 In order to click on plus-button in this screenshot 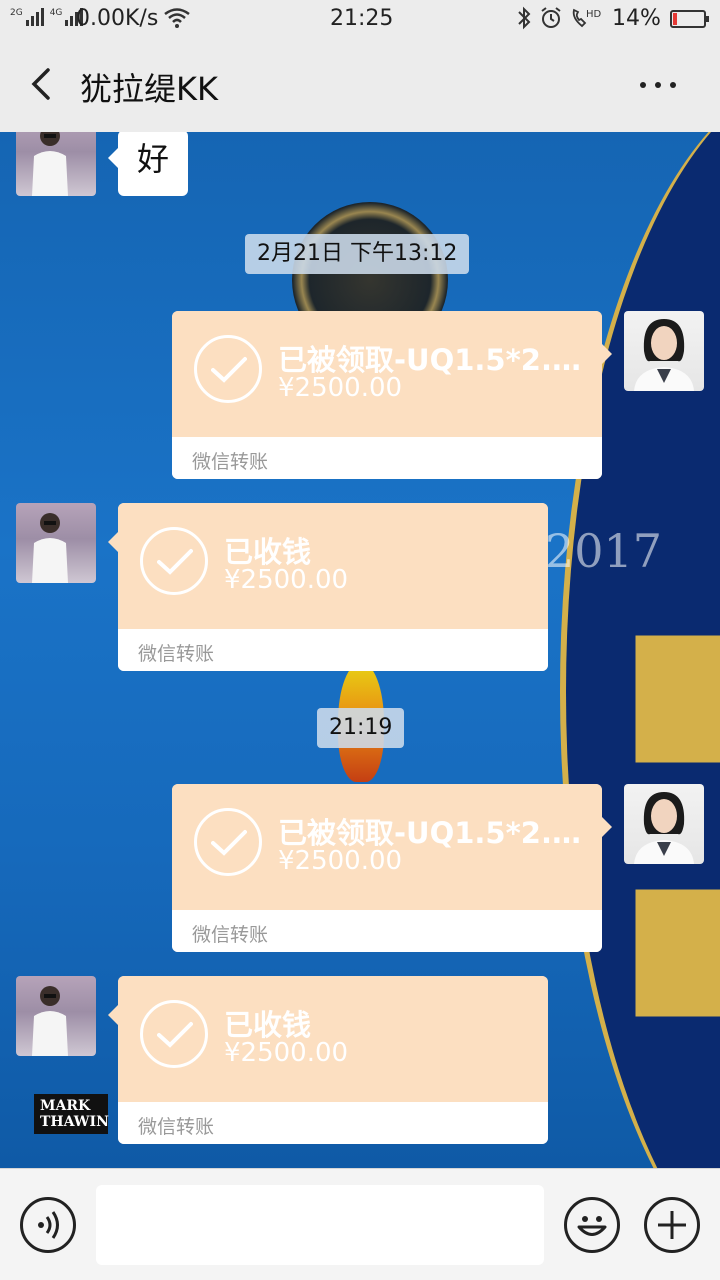, I will do `click(672, 1225)`.